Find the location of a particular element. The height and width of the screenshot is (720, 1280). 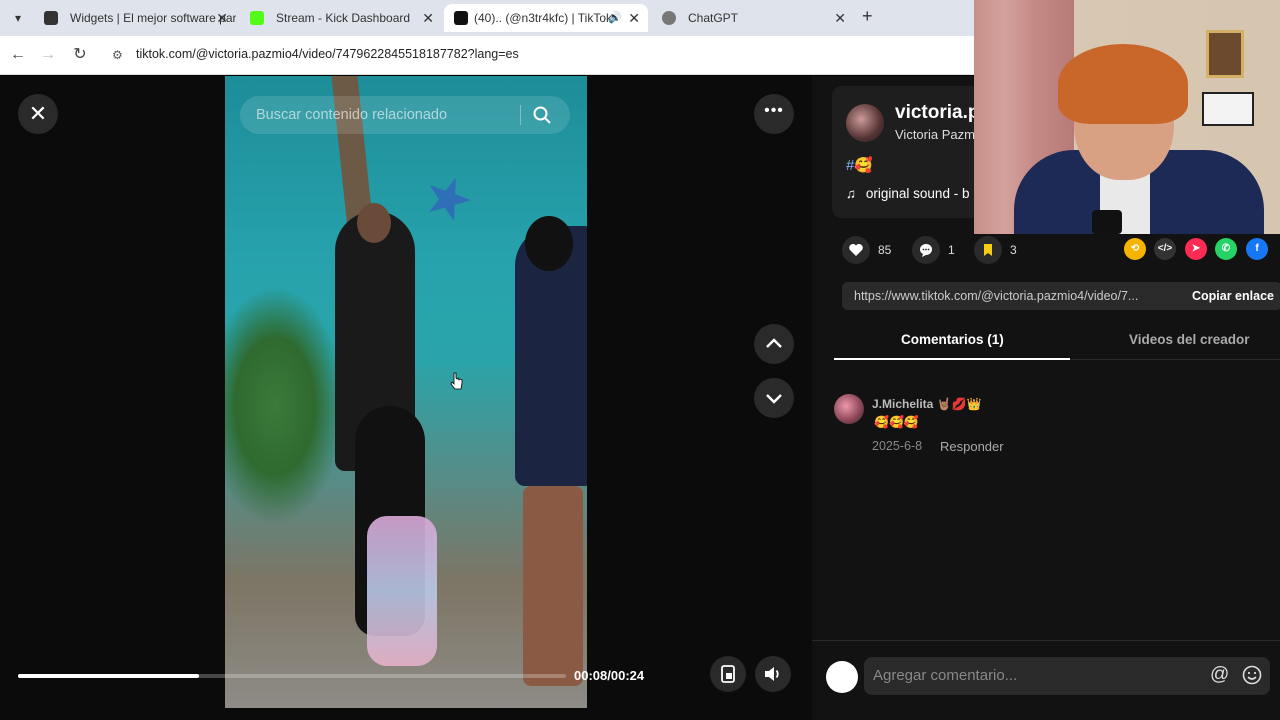

floating-player-button is located at coordinates (728, 674).